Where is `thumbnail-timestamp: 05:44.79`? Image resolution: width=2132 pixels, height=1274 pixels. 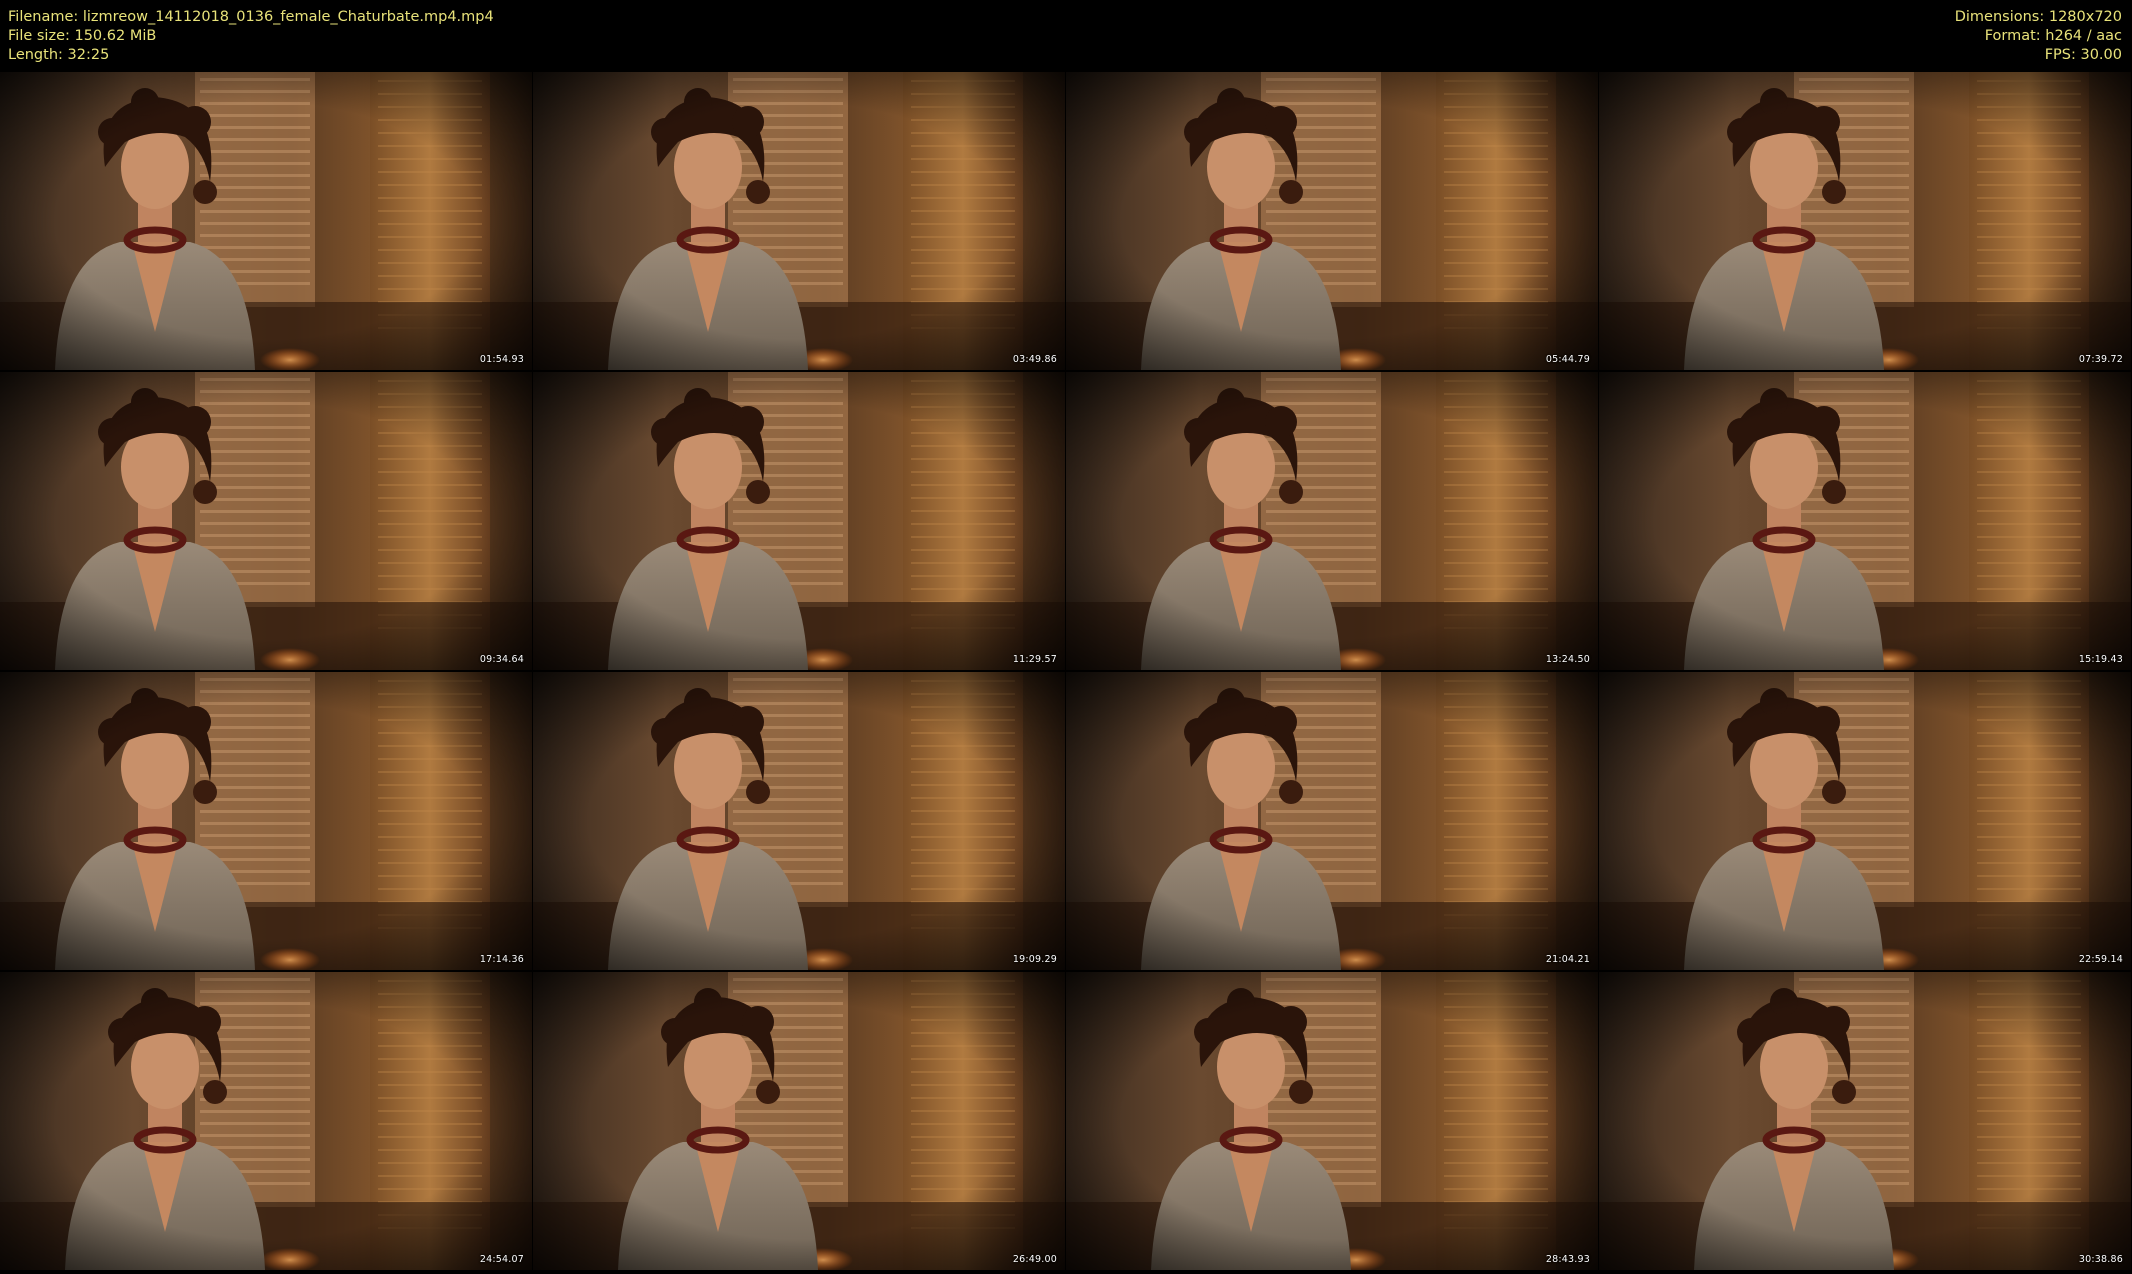
thumbnail-timestamp: 05:44.79 is located at coordinates (1567, 359).